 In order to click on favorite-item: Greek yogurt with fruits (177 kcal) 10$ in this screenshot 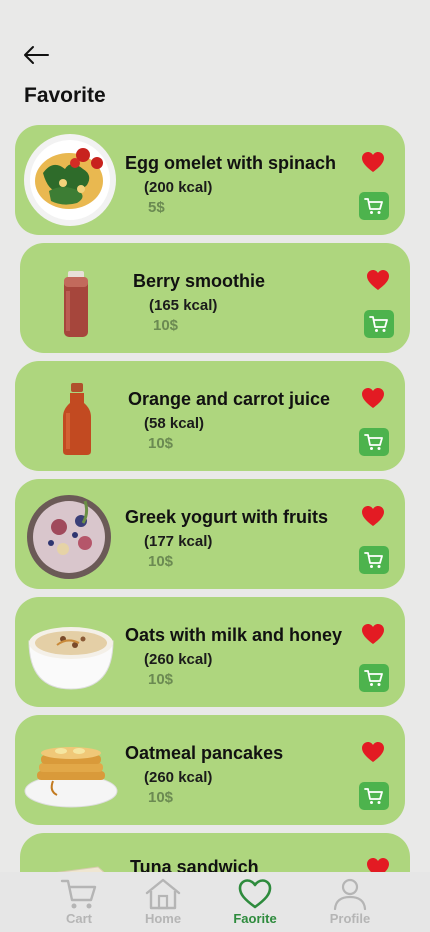, I will do `click(210, 534)`.